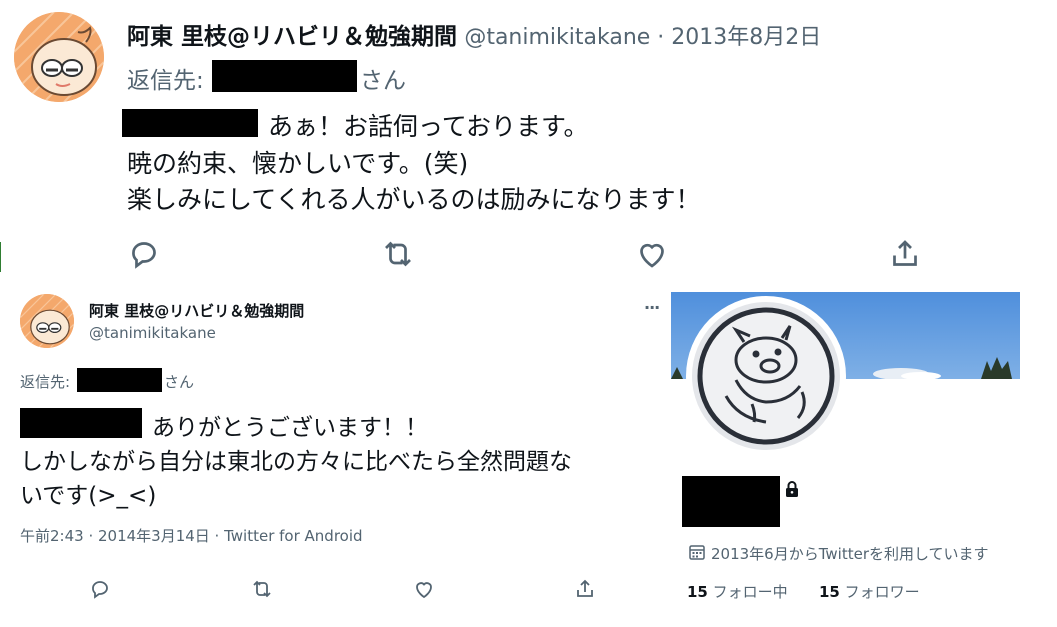  What do you see at coordinates (642, 37) in the screenshot?
I see `handle-date: @tanimikitakane · 2013年8月2日` at bounding box center [642, 37].